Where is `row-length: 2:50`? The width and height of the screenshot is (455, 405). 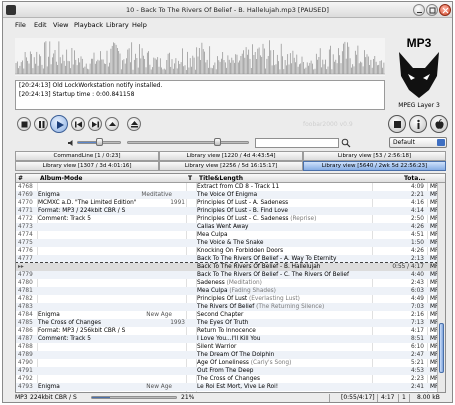
row-length: 2:50 is located at coordinates (417, 219).